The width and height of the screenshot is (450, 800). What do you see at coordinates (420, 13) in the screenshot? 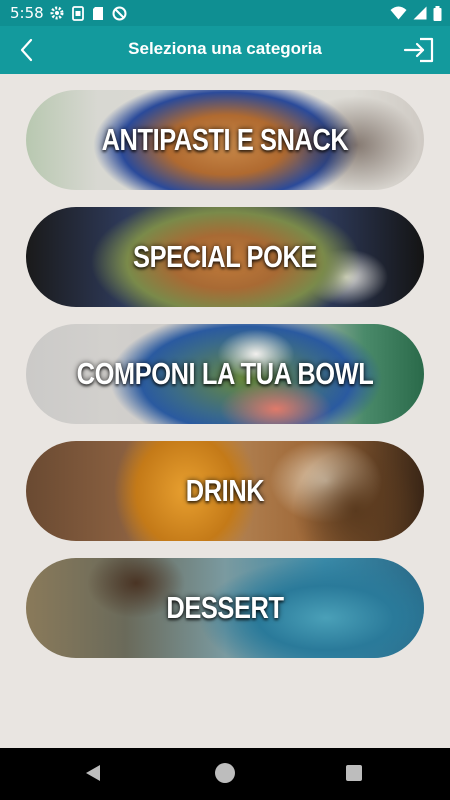
I see `cellular-signal-icon` at bounding box center [420, 13].